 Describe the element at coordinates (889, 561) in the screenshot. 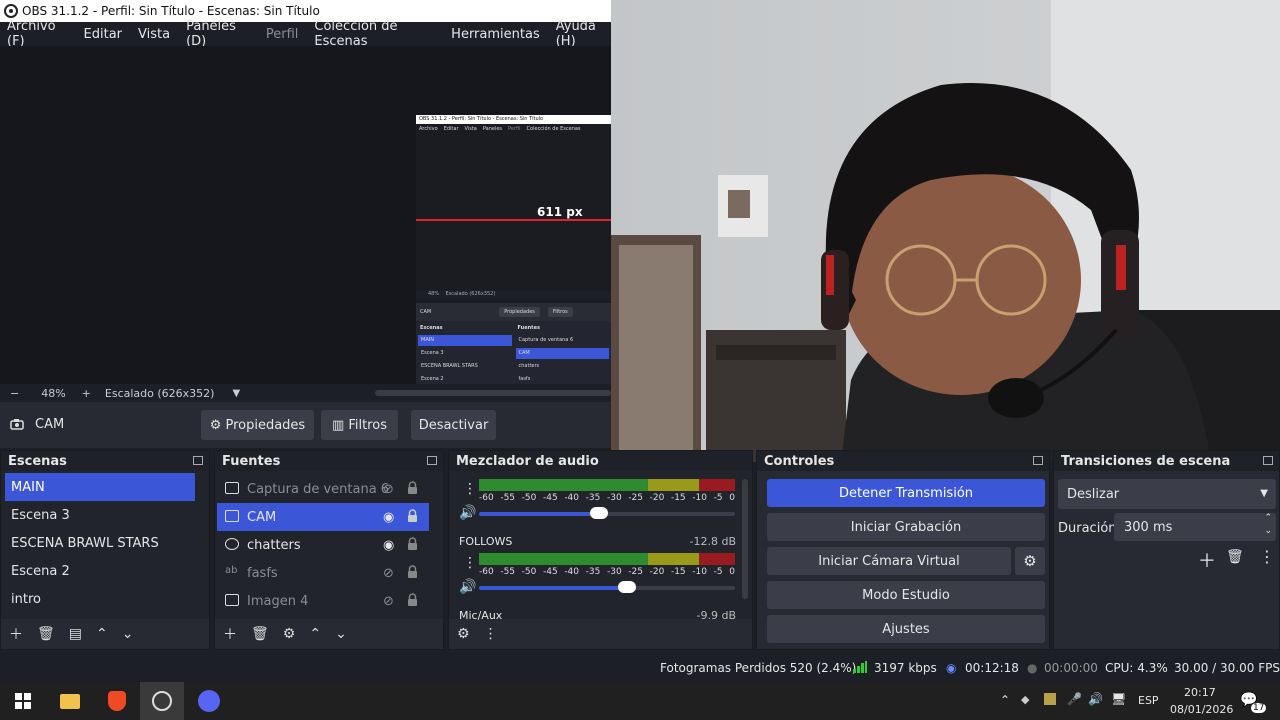

I see `start-virtual-camera-button: Iniciar Cámara Virtual` at that location.